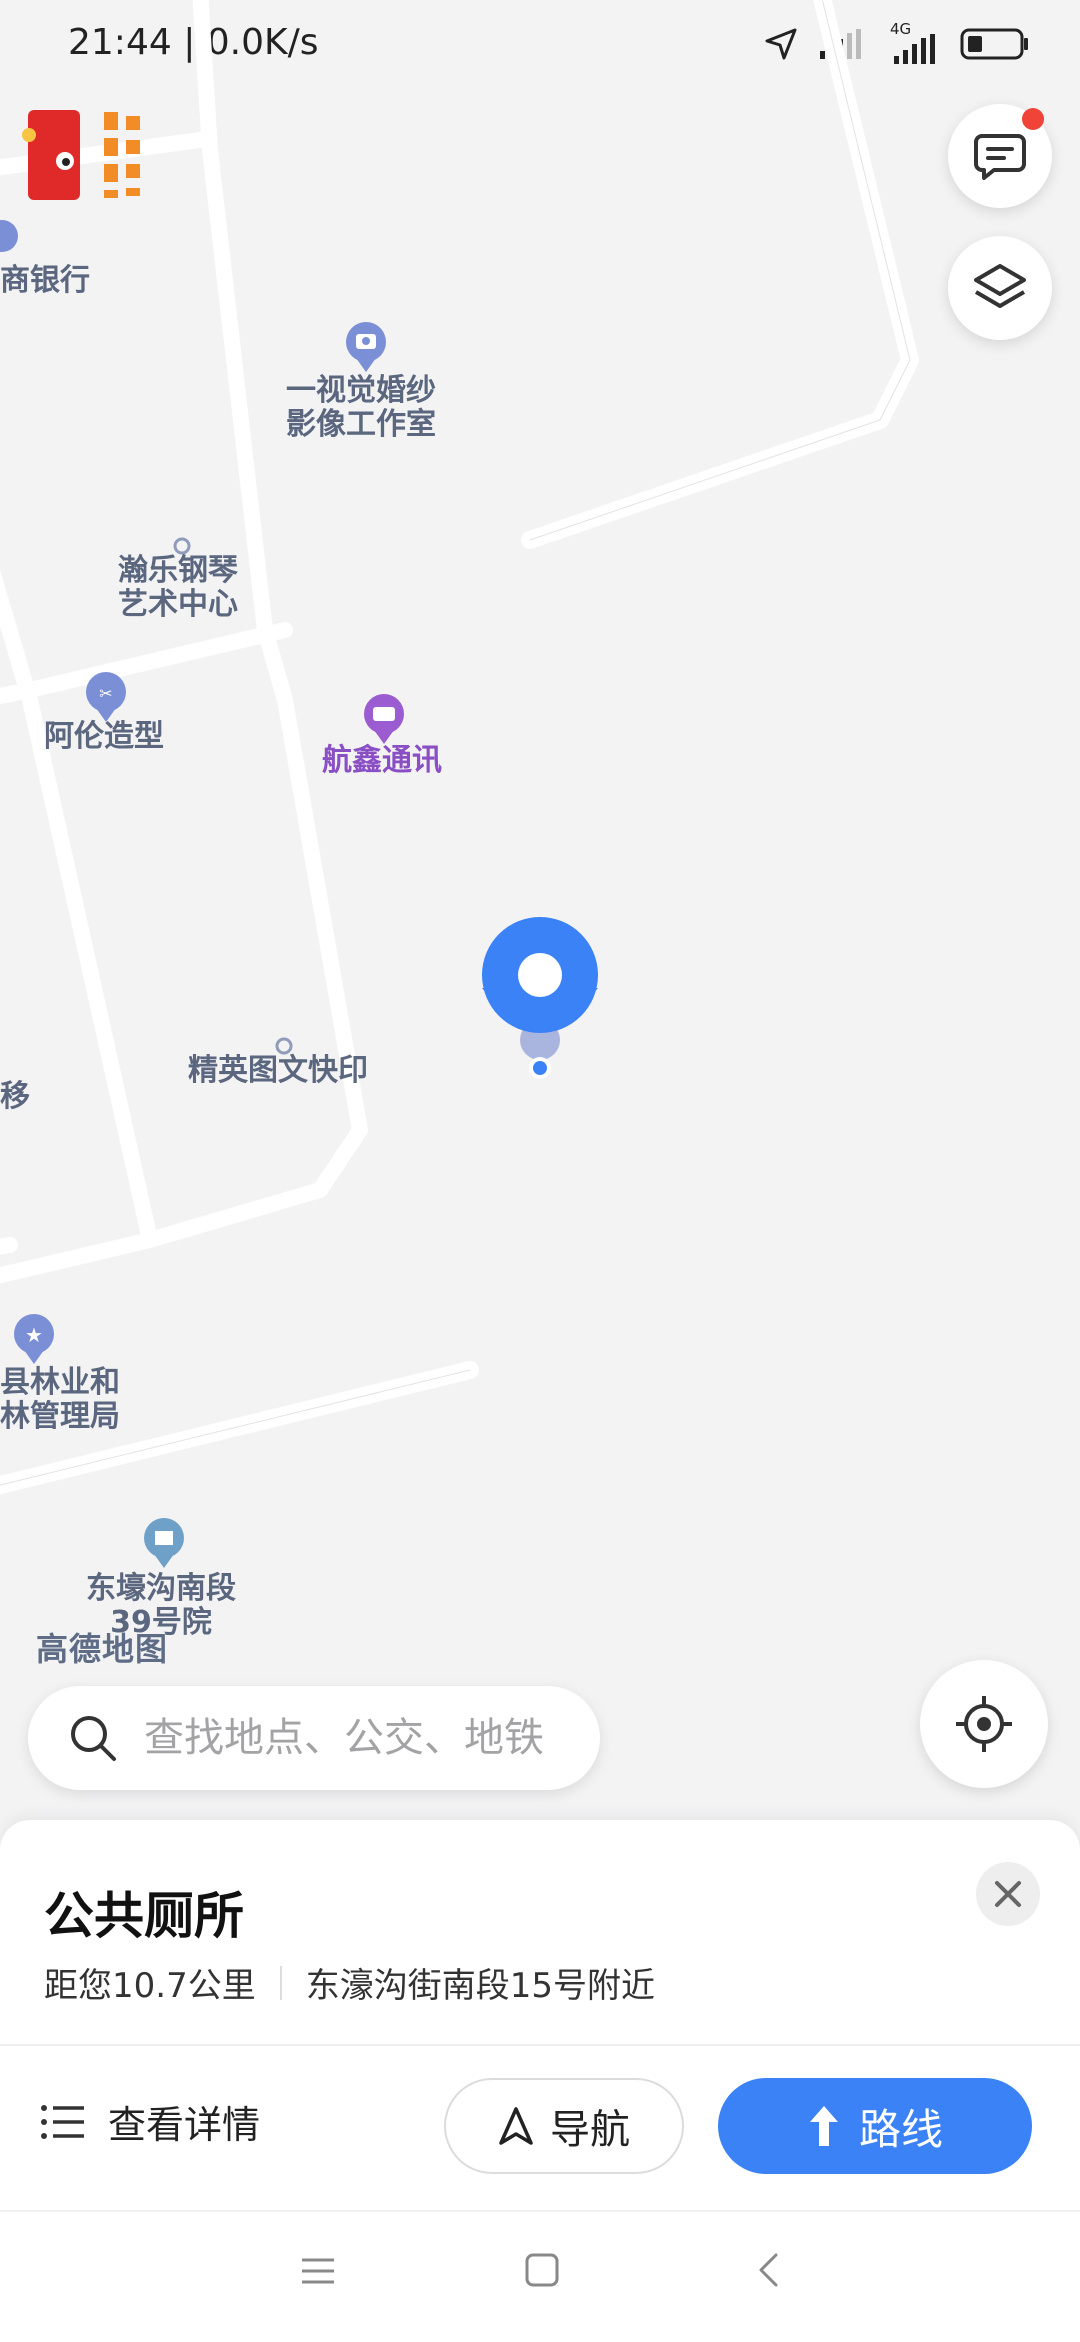 The width and height of the screenshot is (1080, 2342). I want to click on promo-icon, so click(82, 156).